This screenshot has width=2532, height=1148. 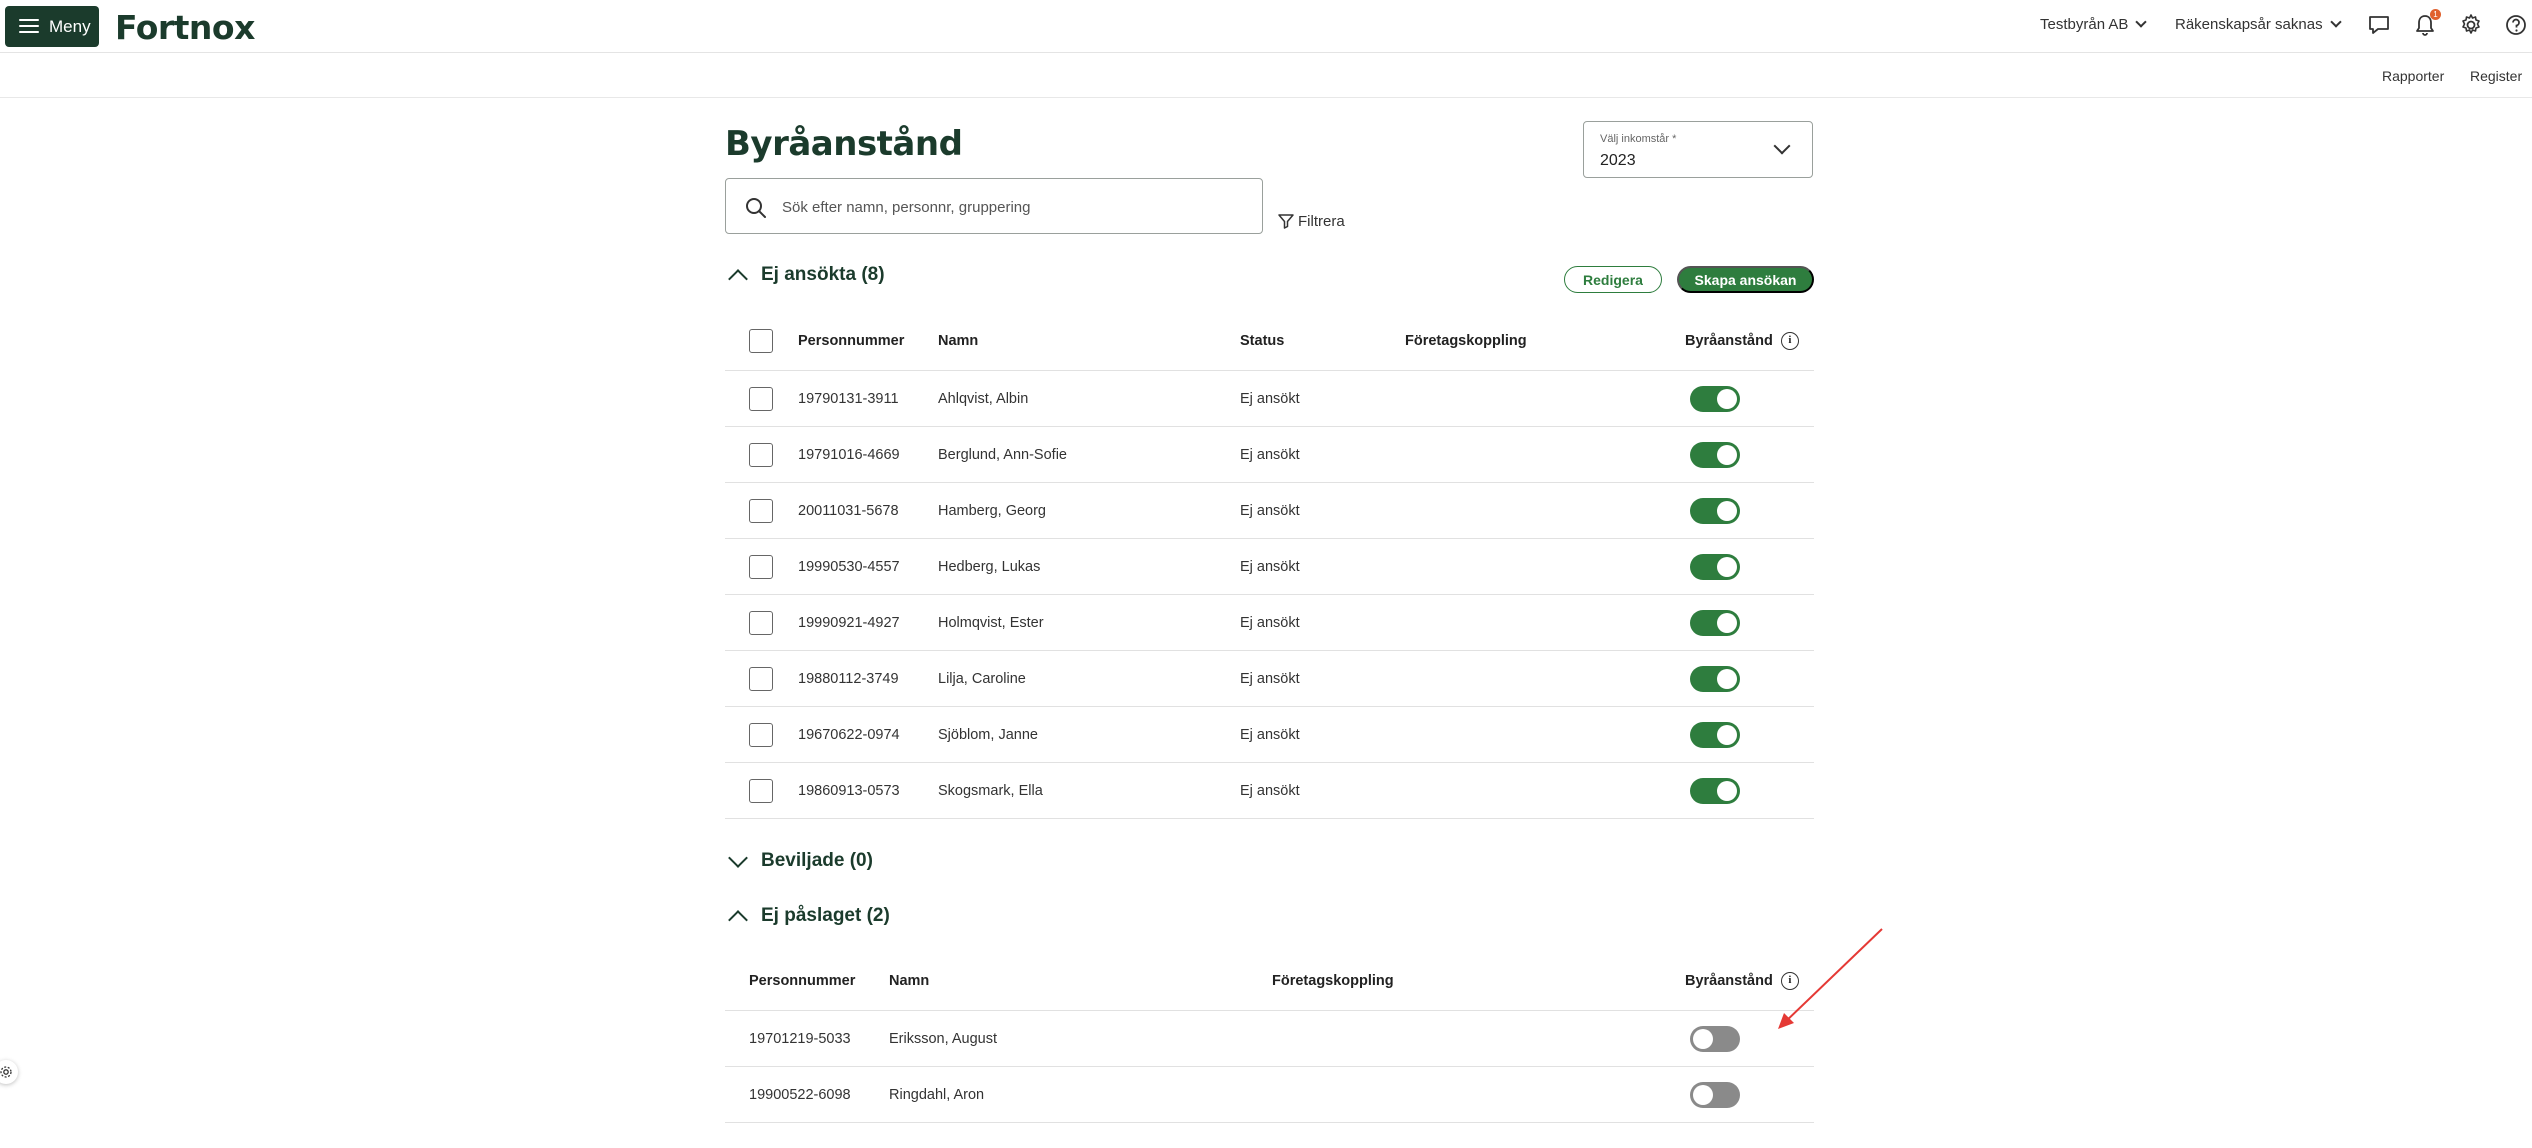 I want to click on section-title-not-applied: Ej ansökta (8), so click(x=823, y=274).